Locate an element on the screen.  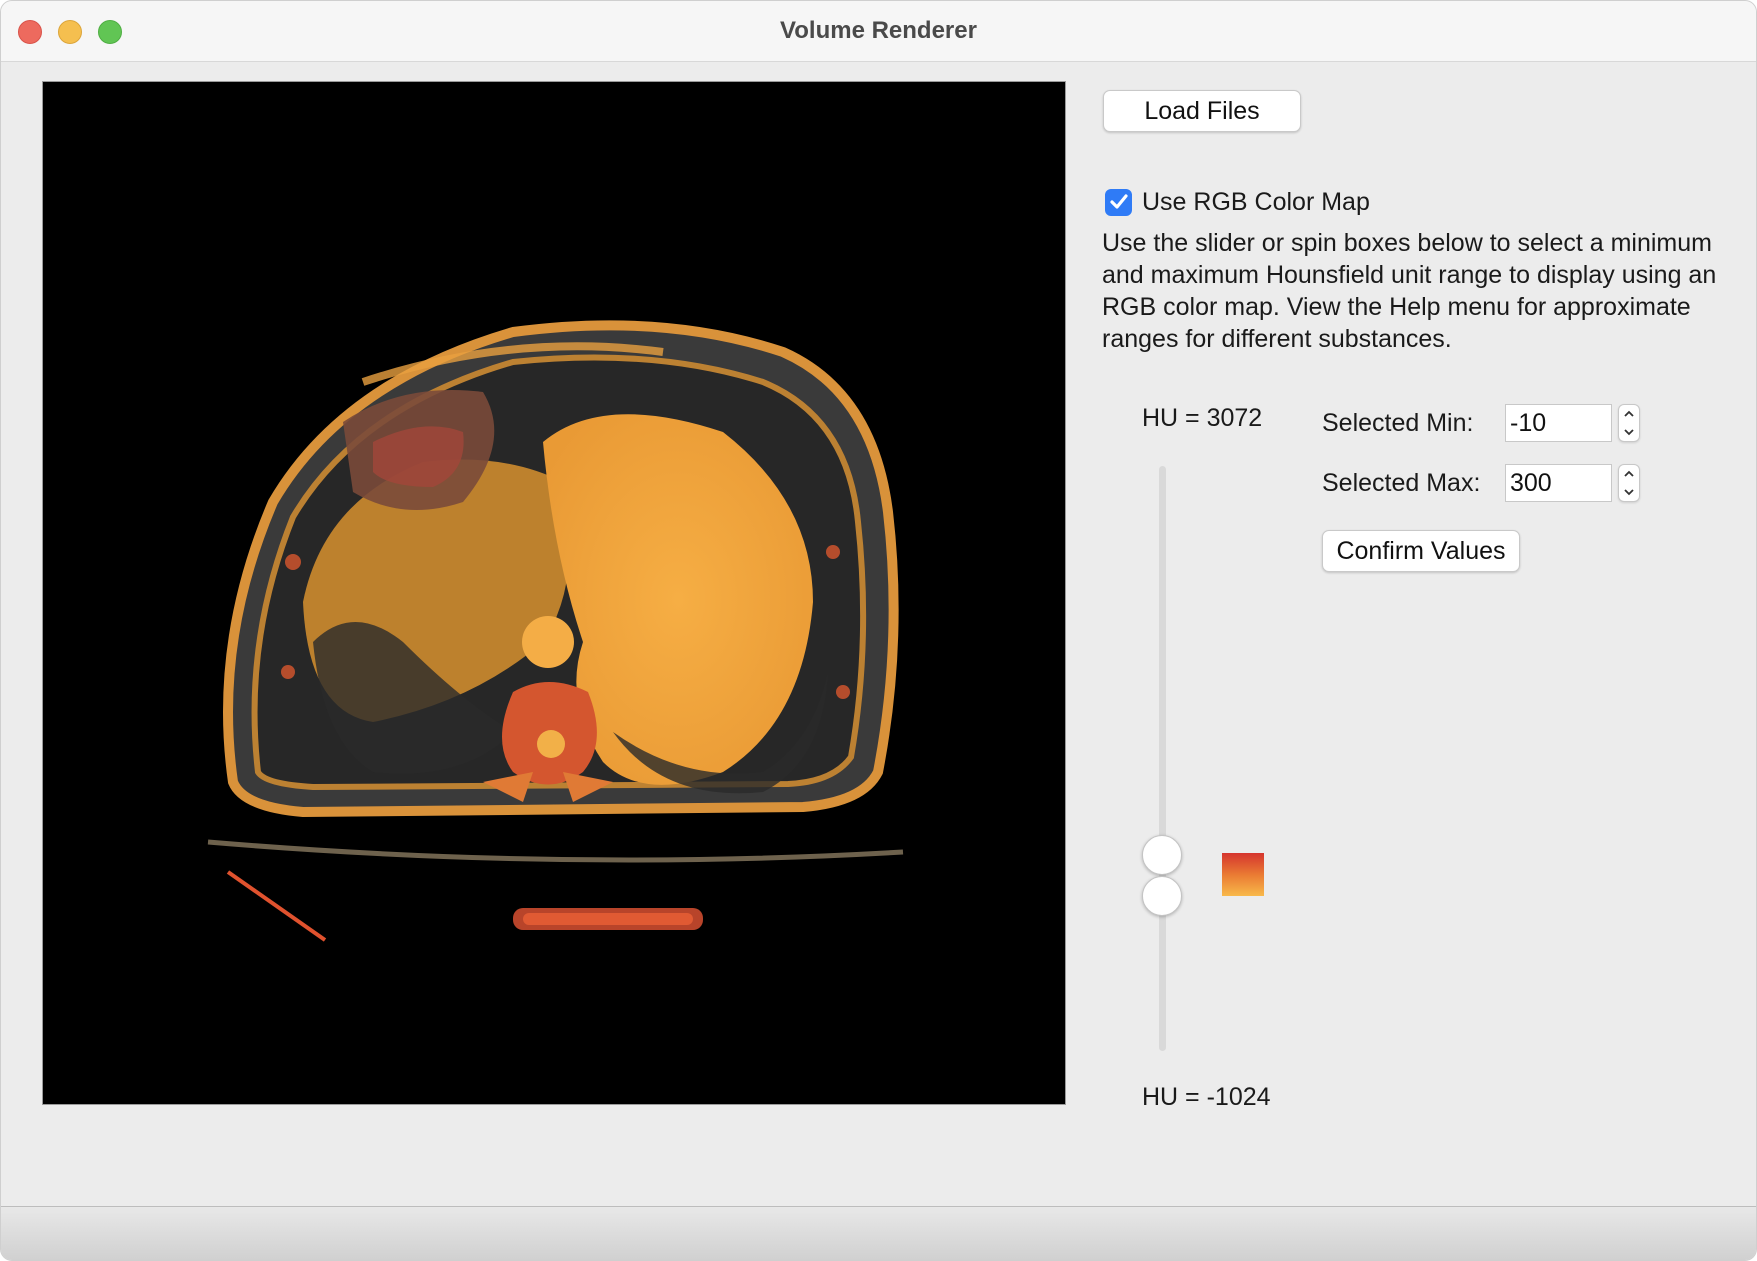
rgb-color-map-toggle: Use RGB Color Map is located at coordinates (1237, 202).